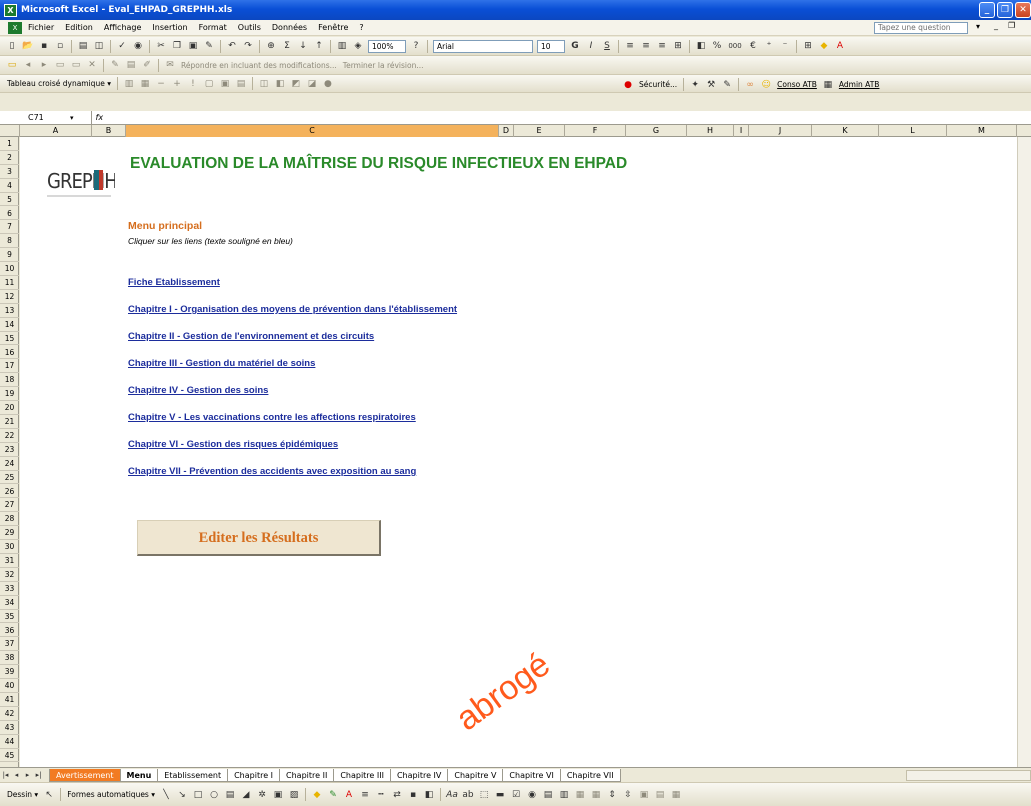 This screenshot has width=1031, height=806. I want to click on delete-comment-icon: ✕, so click(92, 65).